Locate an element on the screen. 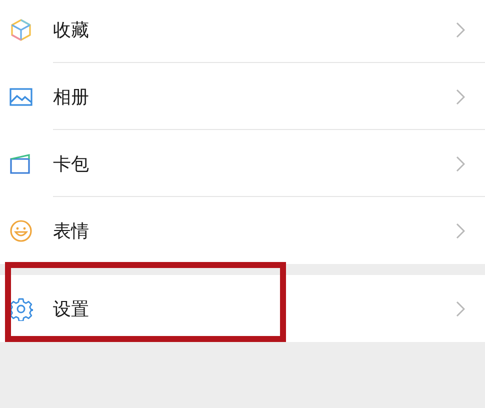 This screenshot has height=408, width=485. smiley-icon is located at coordinates (20, 230).